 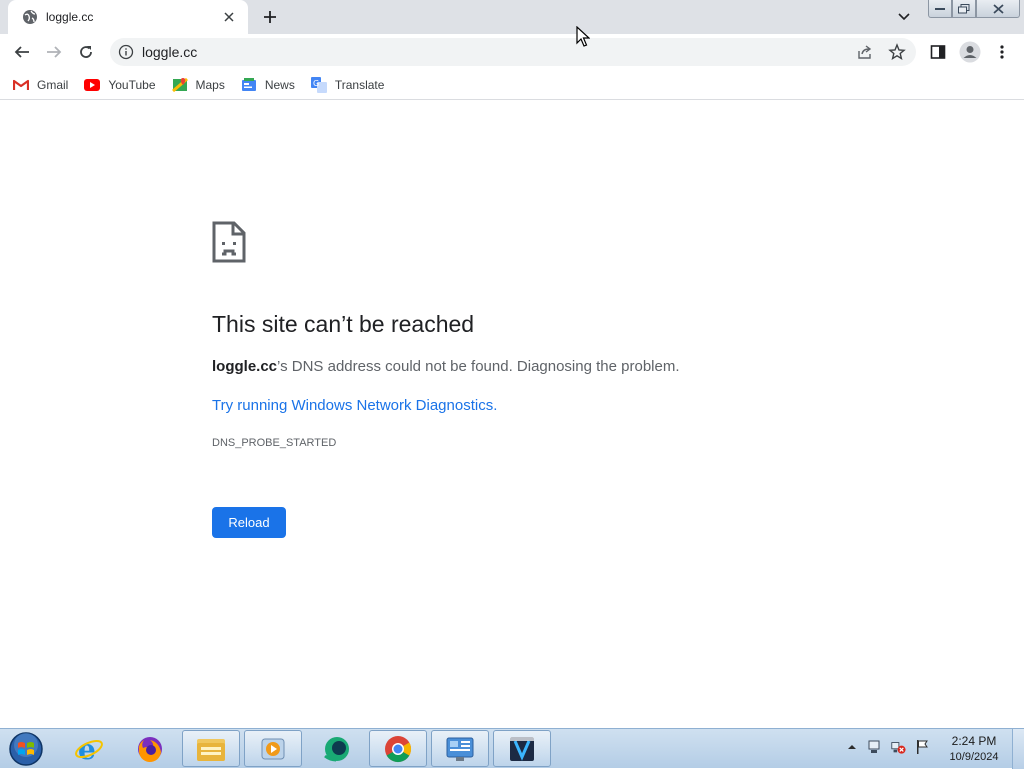 I want to click on forward-arrow-icon, so click(x=54, y=52).